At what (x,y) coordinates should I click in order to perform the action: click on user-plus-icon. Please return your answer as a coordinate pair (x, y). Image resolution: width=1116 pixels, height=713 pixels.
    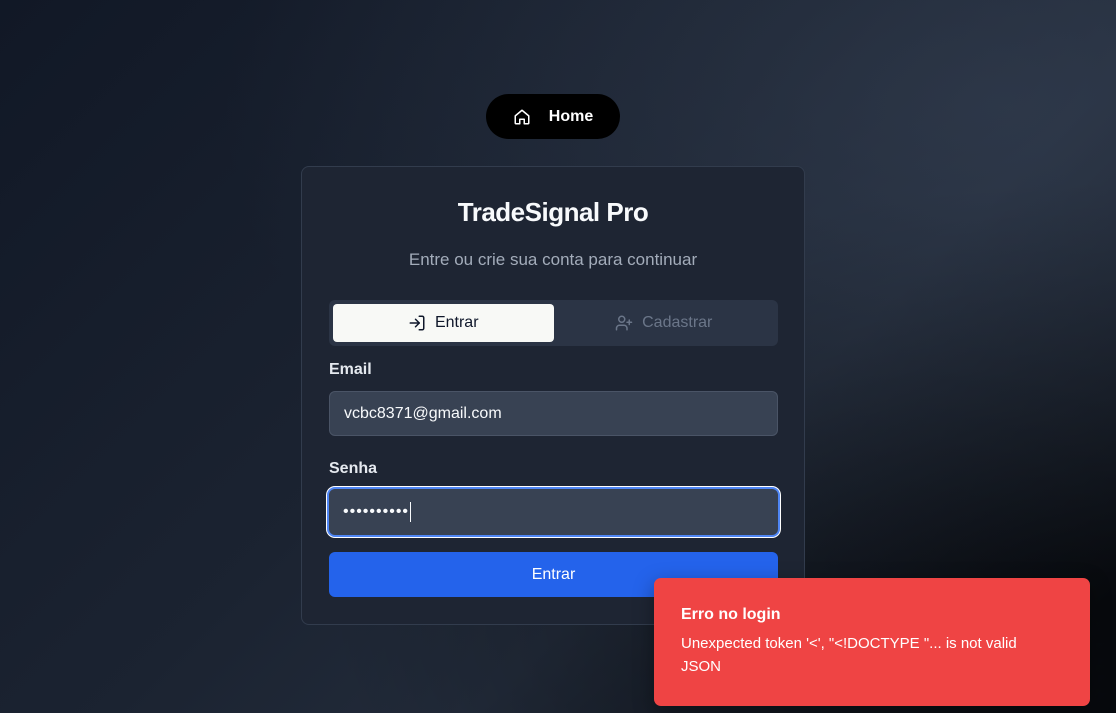
    Looking at the image, I should click on (624, 323).